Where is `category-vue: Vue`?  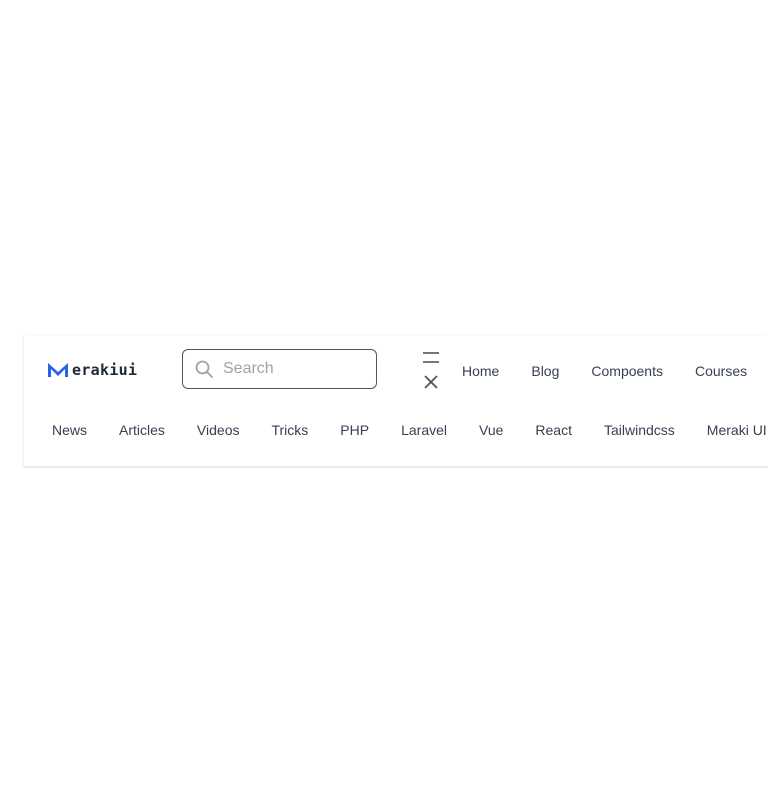
category-vue: Vue is located at coordinates (491, 430).